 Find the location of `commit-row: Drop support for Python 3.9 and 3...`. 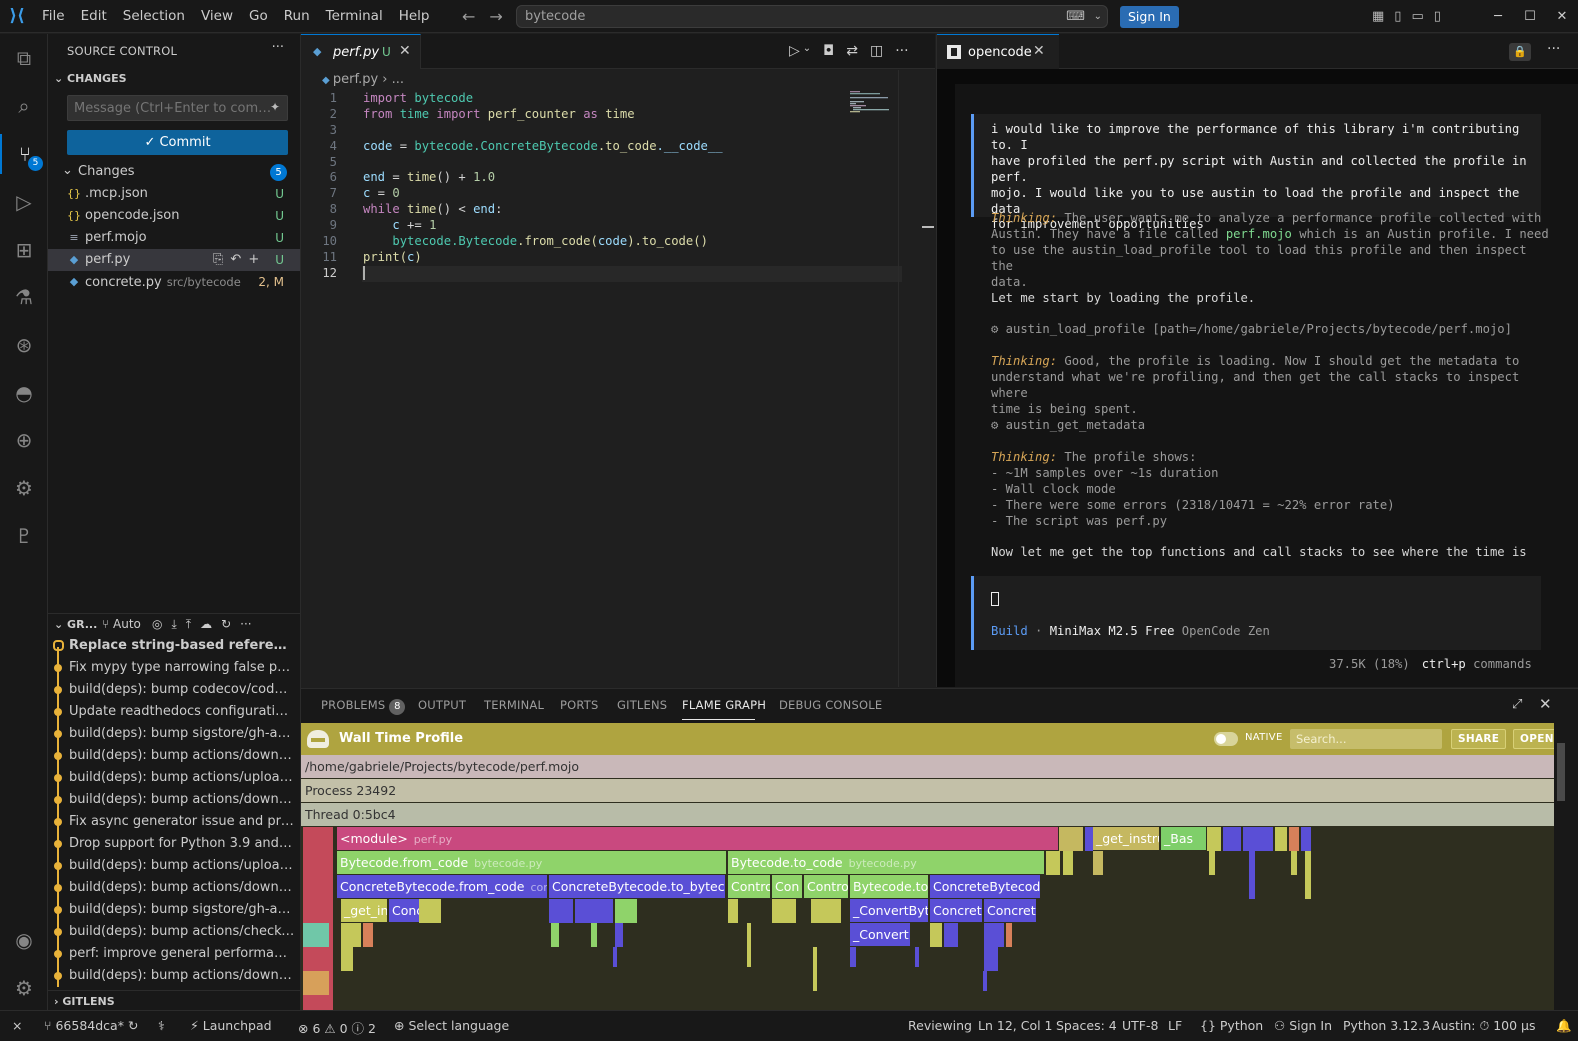

commit-row: Drop support for Python 3.9 and 3... is located at coordinates (174, 844).